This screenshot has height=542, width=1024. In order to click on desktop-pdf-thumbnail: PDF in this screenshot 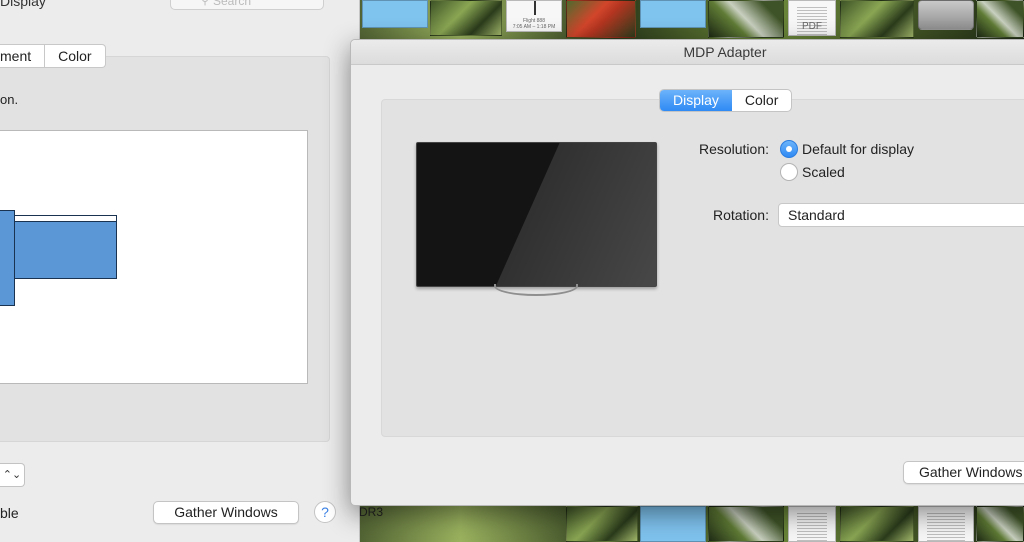, I will do `click(812, 18)`.